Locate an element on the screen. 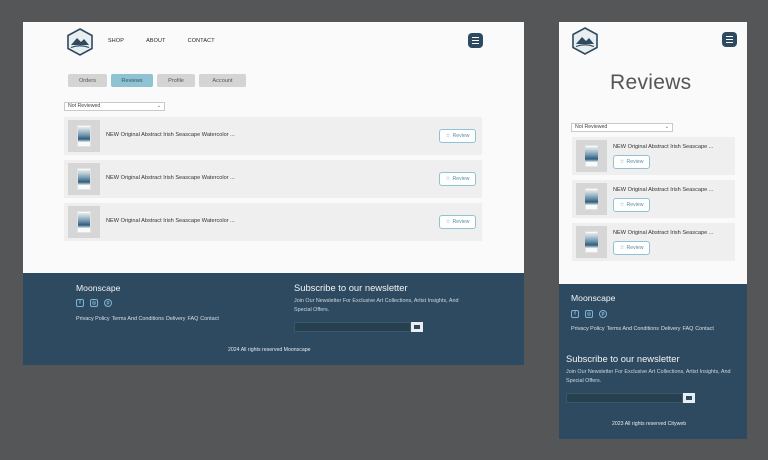 This screenshot has width=768, height=460. nav-shop: SHOP is located at coordinates (116, 41).